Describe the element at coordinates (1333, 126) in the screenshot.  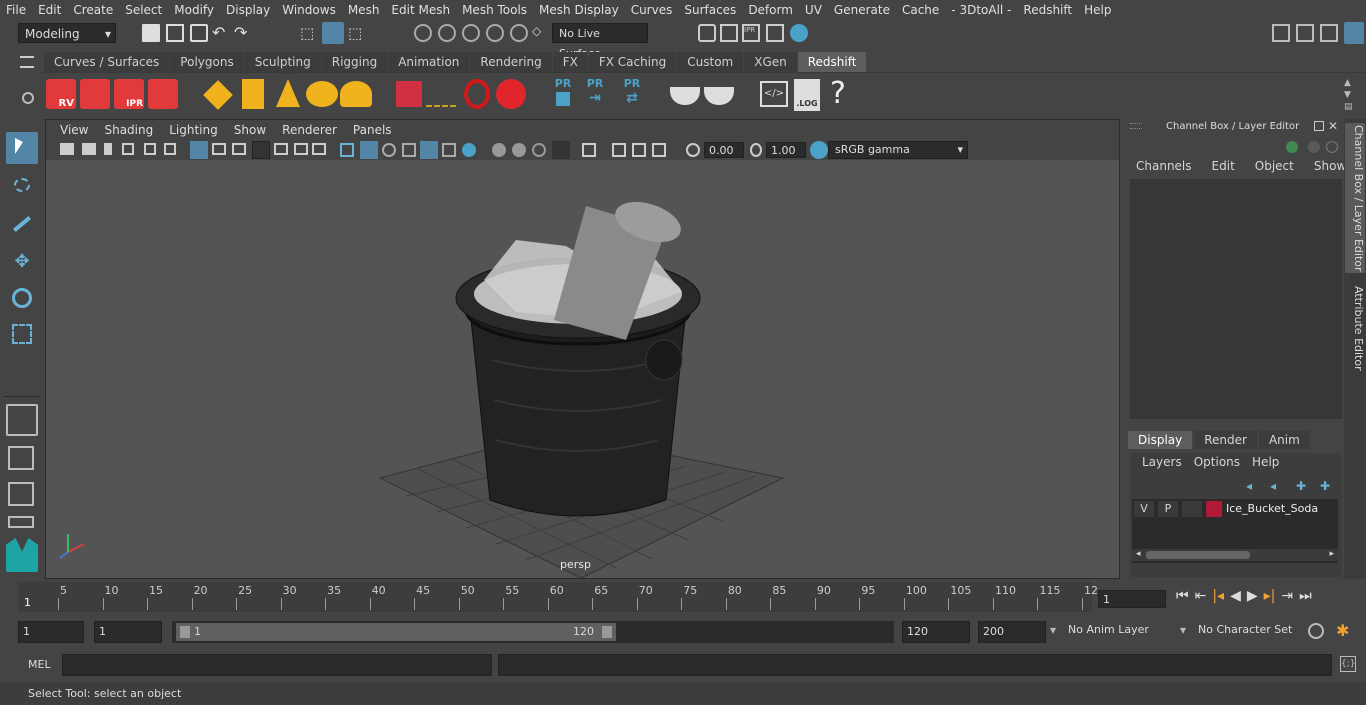
I see `close-icon: ✕` at that location.